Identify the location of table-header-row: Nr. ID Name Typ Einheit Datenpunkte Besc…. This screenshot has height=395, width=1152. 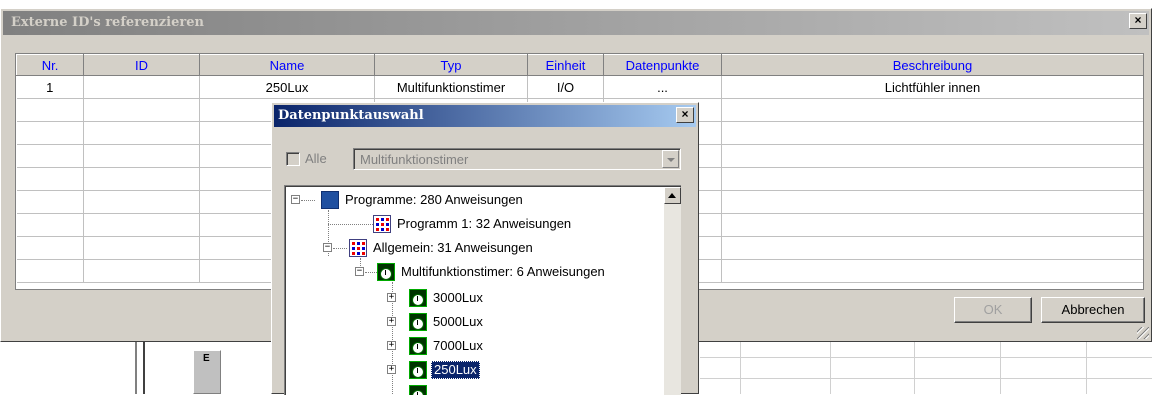
(579, 65).